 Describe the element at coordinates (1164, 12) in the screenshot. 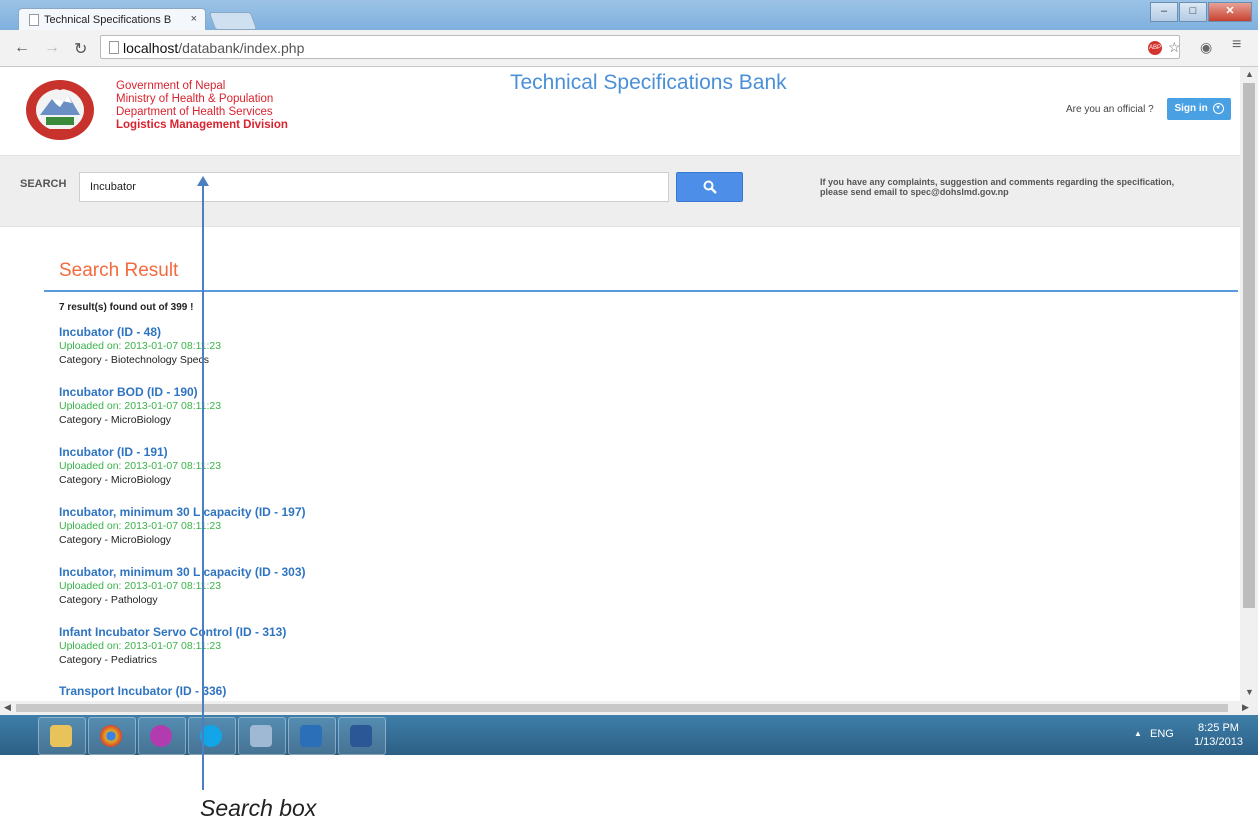

I see `minimize-icon: –` at that location.